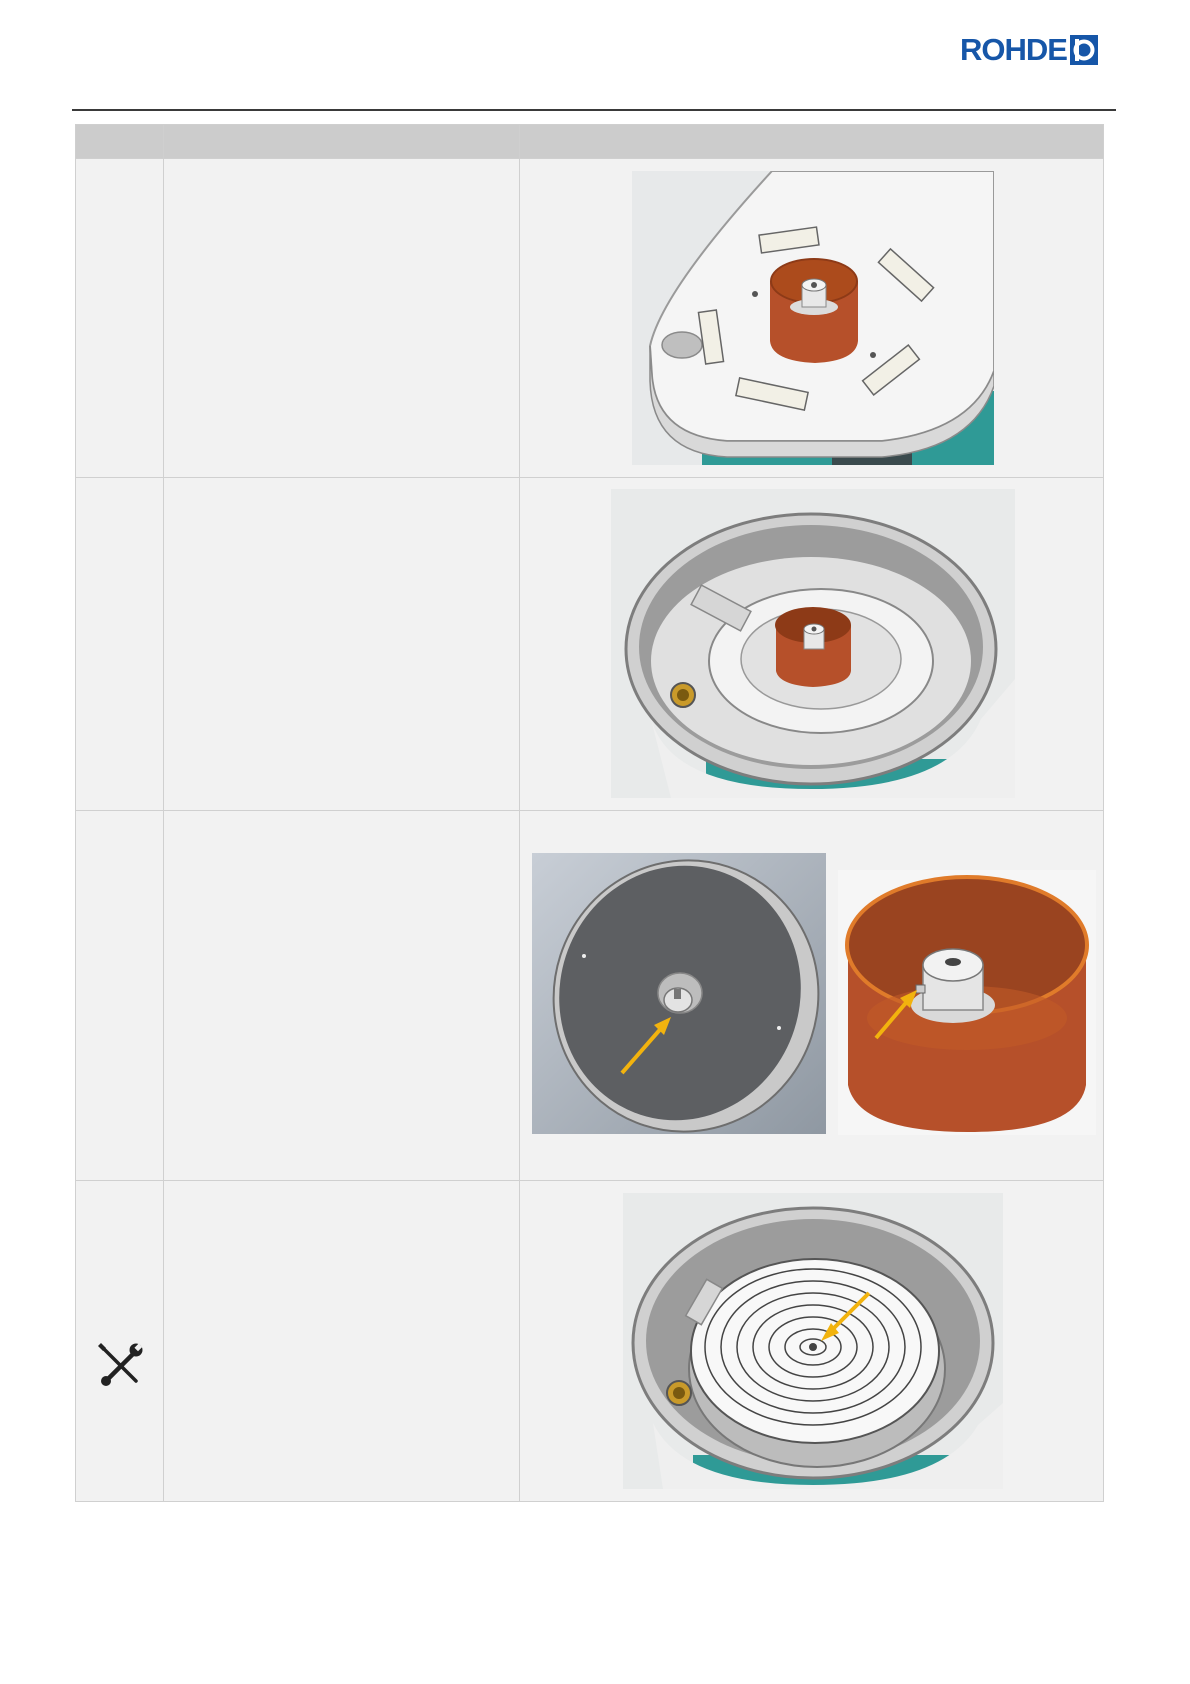  I want to click on orange-hub-with-pin-image, so click(967, 1002).